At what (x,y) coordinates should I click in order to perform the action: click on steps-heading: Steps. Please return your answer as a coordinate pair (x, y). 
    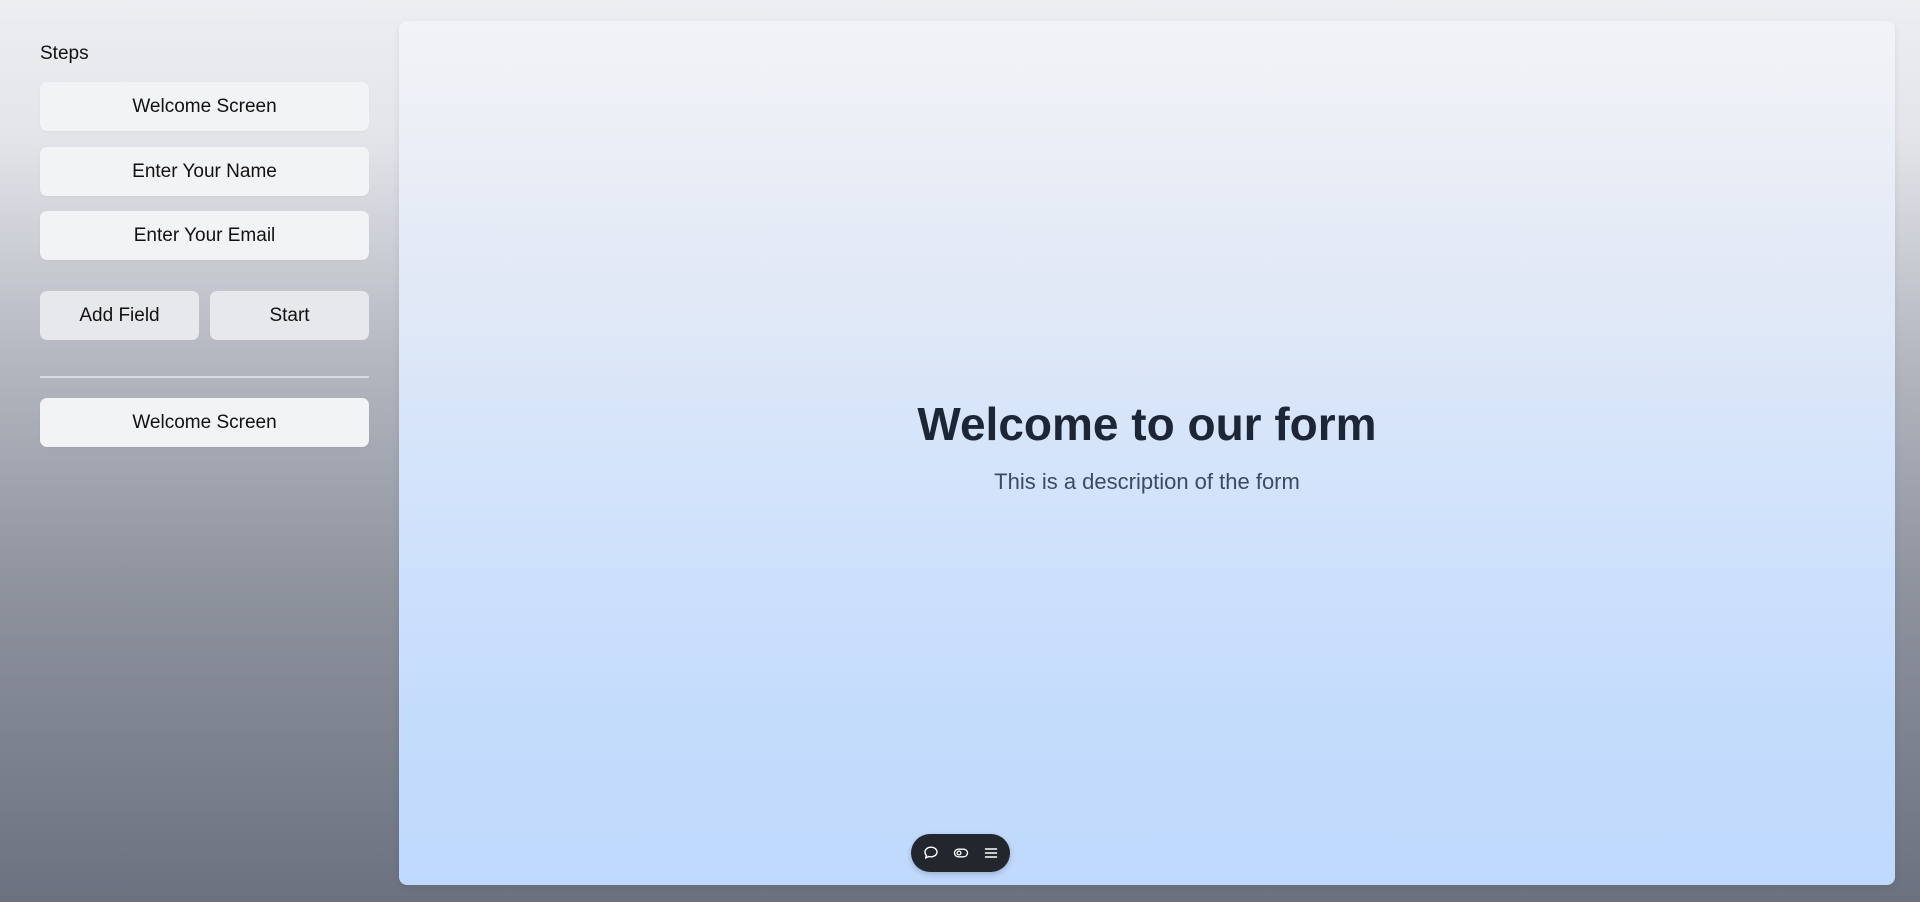
    Looking at the image, I should click on (64, 53).